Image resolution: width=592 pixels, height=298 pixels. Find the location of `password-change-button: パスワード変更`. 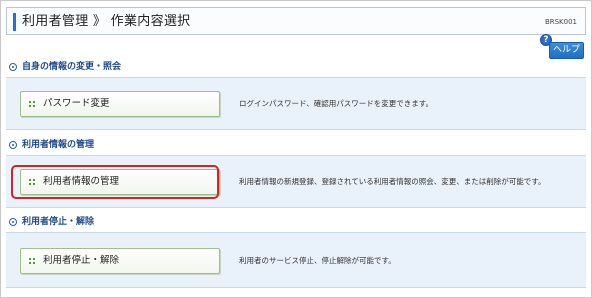

password-change-button: パスワード変更 is located at coordinates (120, 104).